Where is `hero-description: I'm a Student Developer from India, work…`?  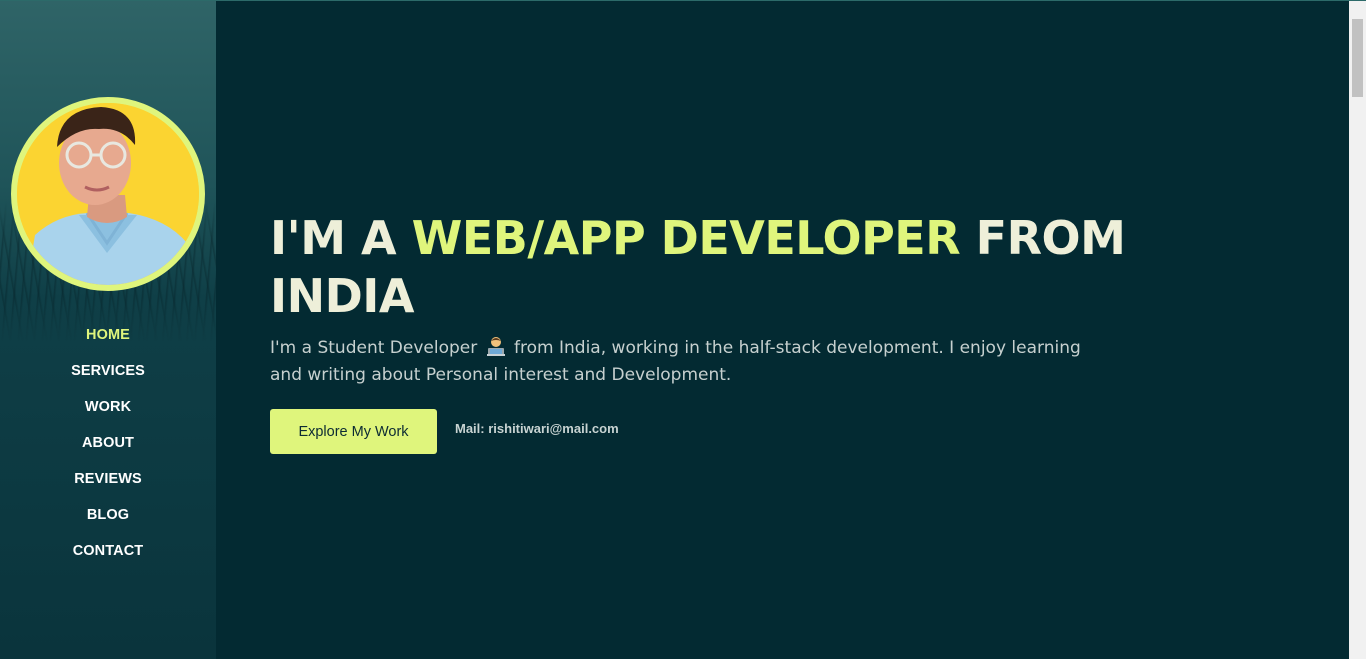
hero-description: I'm a Student Developer from India, work… is located at coordinates (685, 362).